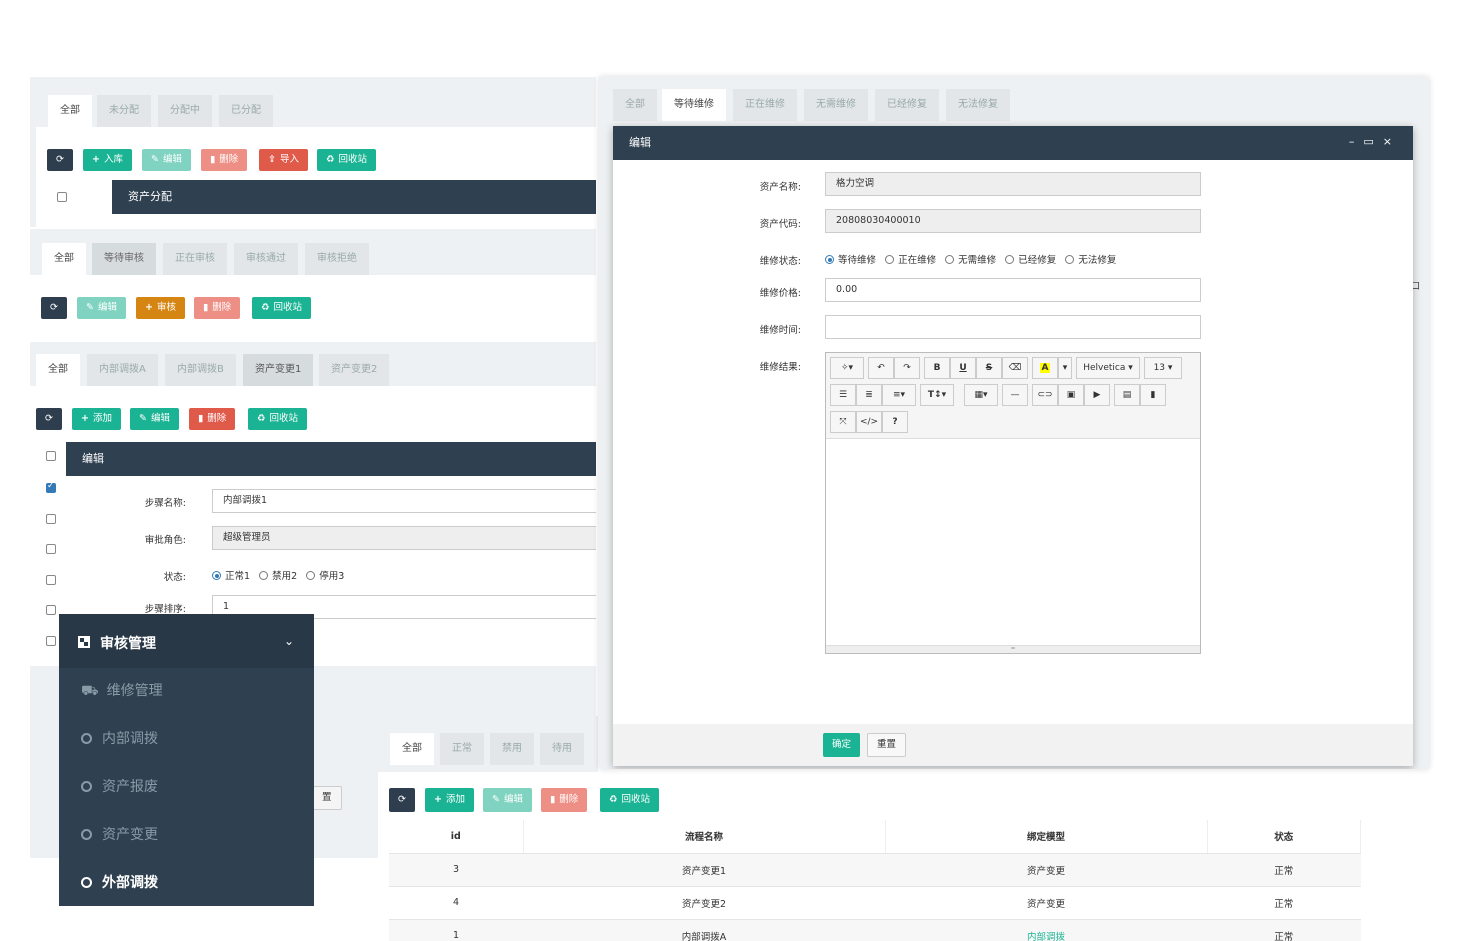 The height and width of the screenshot is (941, 1458). What do you see at coordinates (1356, 141) in the screenshot?
I see `minimize-icon: –` at bounding box center [1356, 141].